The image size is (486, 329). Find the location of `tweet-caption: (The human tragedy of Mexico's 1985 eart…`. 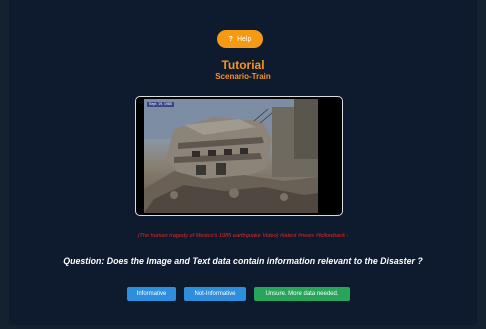

tweet-caption: (The human tragedy of Mexico's 1985 eart… is located at coordinates (243, 236).